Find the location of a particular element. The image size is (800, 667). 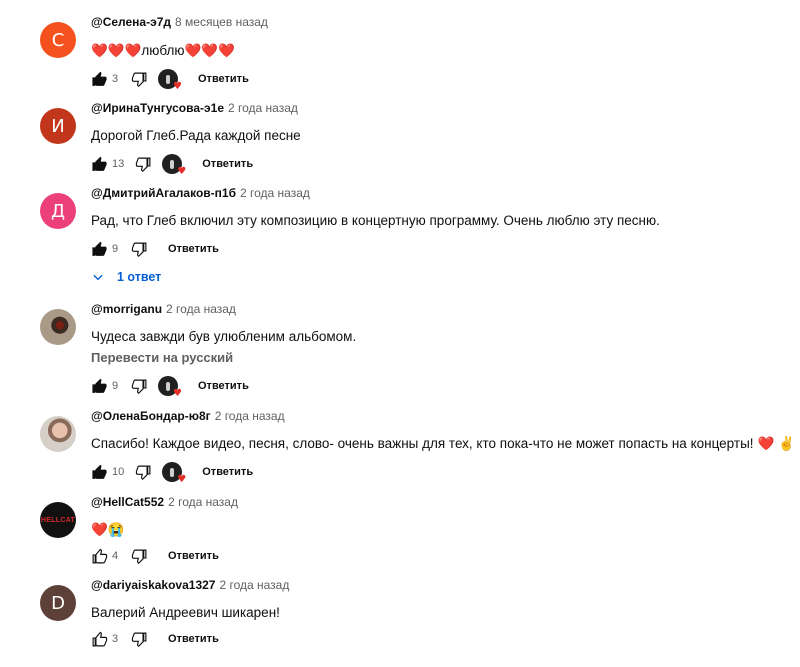

view-replies-button: 1 ответ is located at coordinates (126, 277).